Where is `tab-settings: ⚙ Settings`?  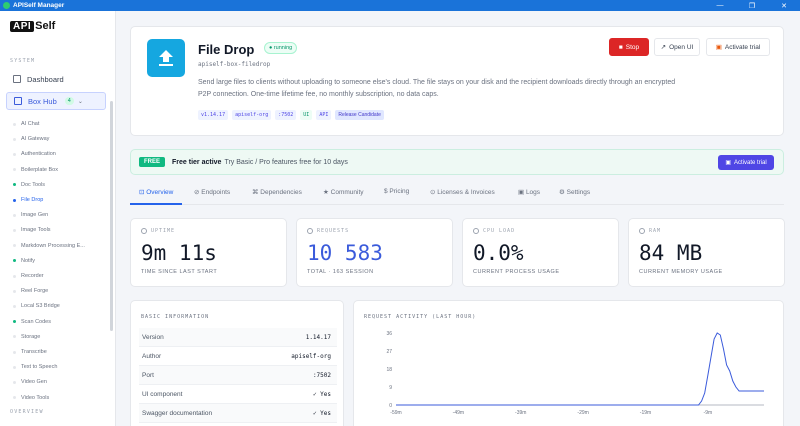
tab-settings: ⚙ Settings is located at coordinates (574, 192).